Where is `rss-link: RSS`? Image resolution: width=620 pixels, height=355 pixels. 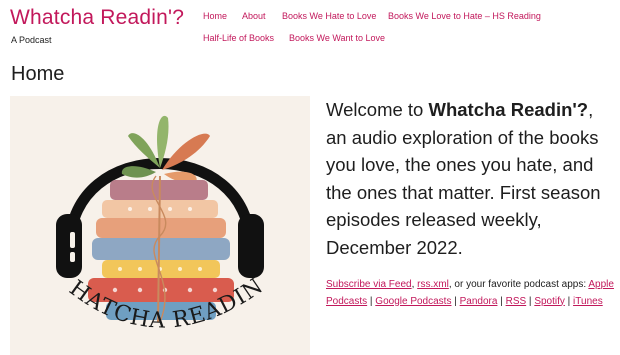 rss-link: RSS is located at coordinates (516, 301).